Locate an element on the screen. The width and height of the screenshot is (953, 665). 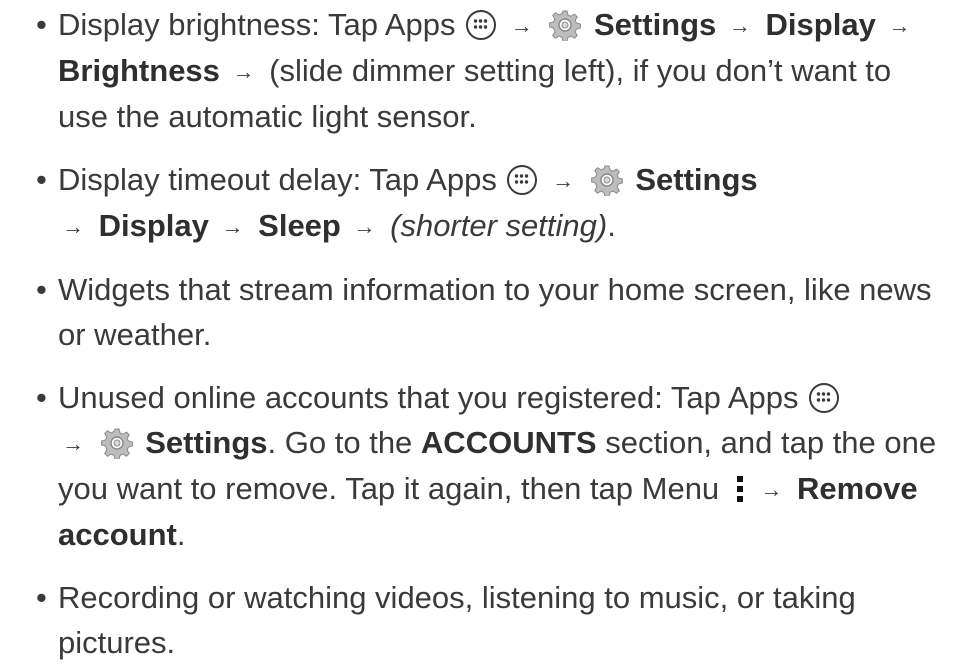
accounts-section-label: ACCOUNTS is located at coordinates (508, 442).